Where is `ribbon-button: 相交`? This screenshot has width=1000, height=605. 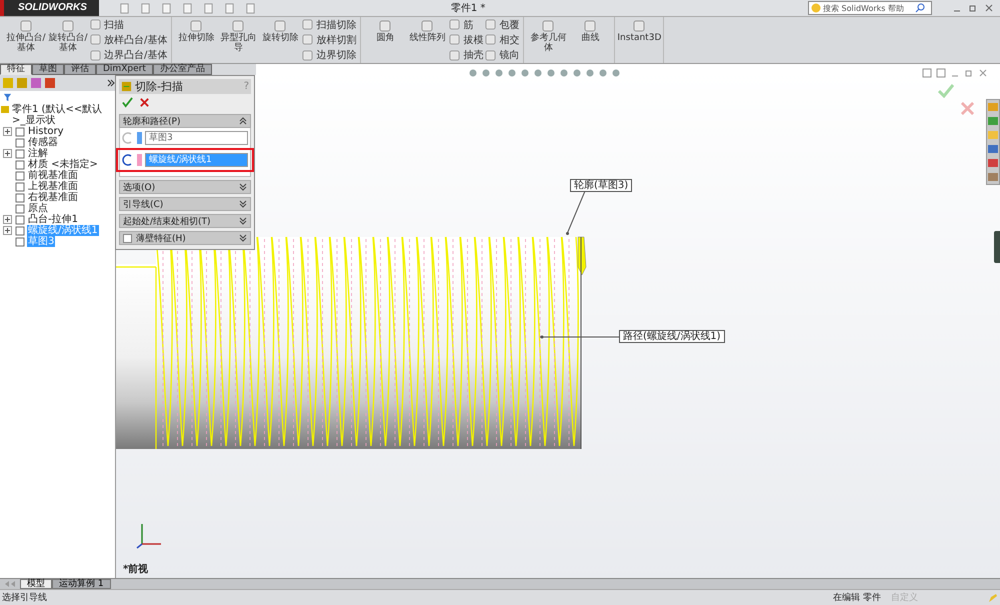 ribbon-button: 相交 is located at coordinates (502, 39).